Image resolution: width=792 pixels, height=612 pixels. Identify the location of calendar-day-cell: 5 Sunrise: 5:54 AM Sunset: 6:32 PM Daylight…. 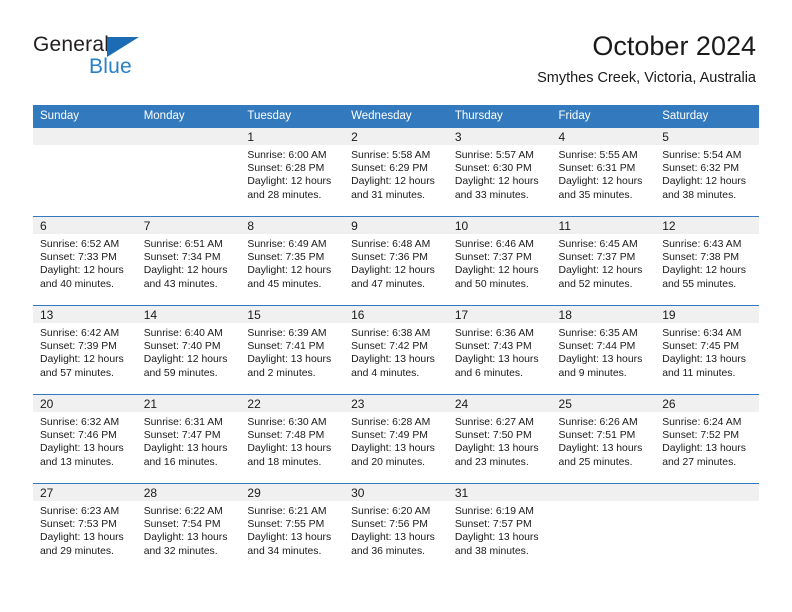
(707, 172).